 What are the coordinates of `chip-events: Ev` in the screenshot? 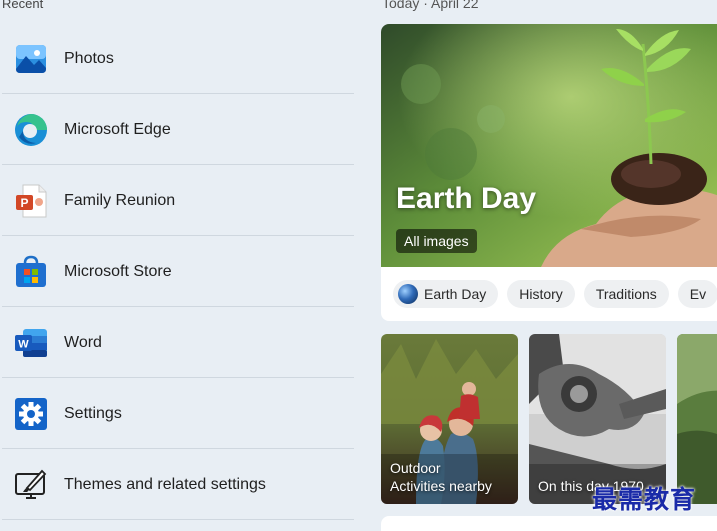 It's located at (697, 294).